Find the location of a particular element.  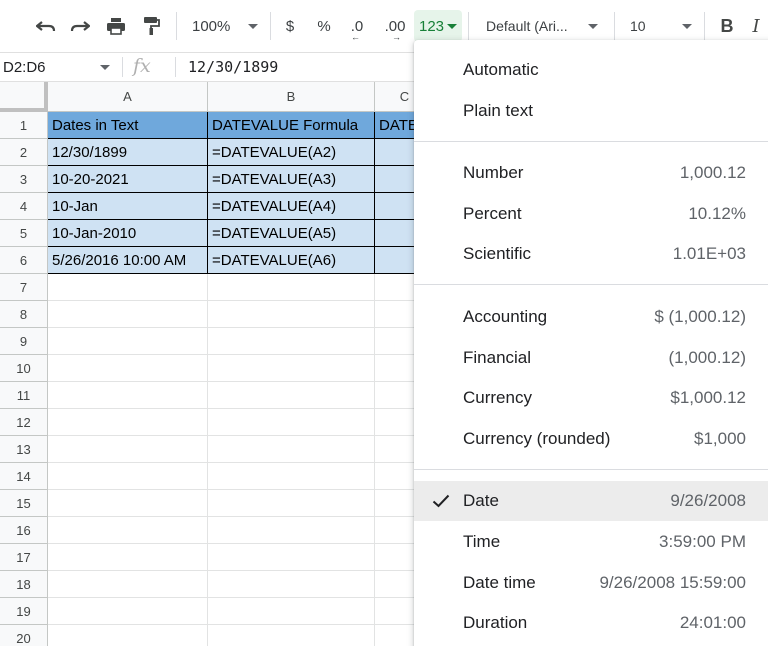

cell-a8 is located at coordinates (128, 314).